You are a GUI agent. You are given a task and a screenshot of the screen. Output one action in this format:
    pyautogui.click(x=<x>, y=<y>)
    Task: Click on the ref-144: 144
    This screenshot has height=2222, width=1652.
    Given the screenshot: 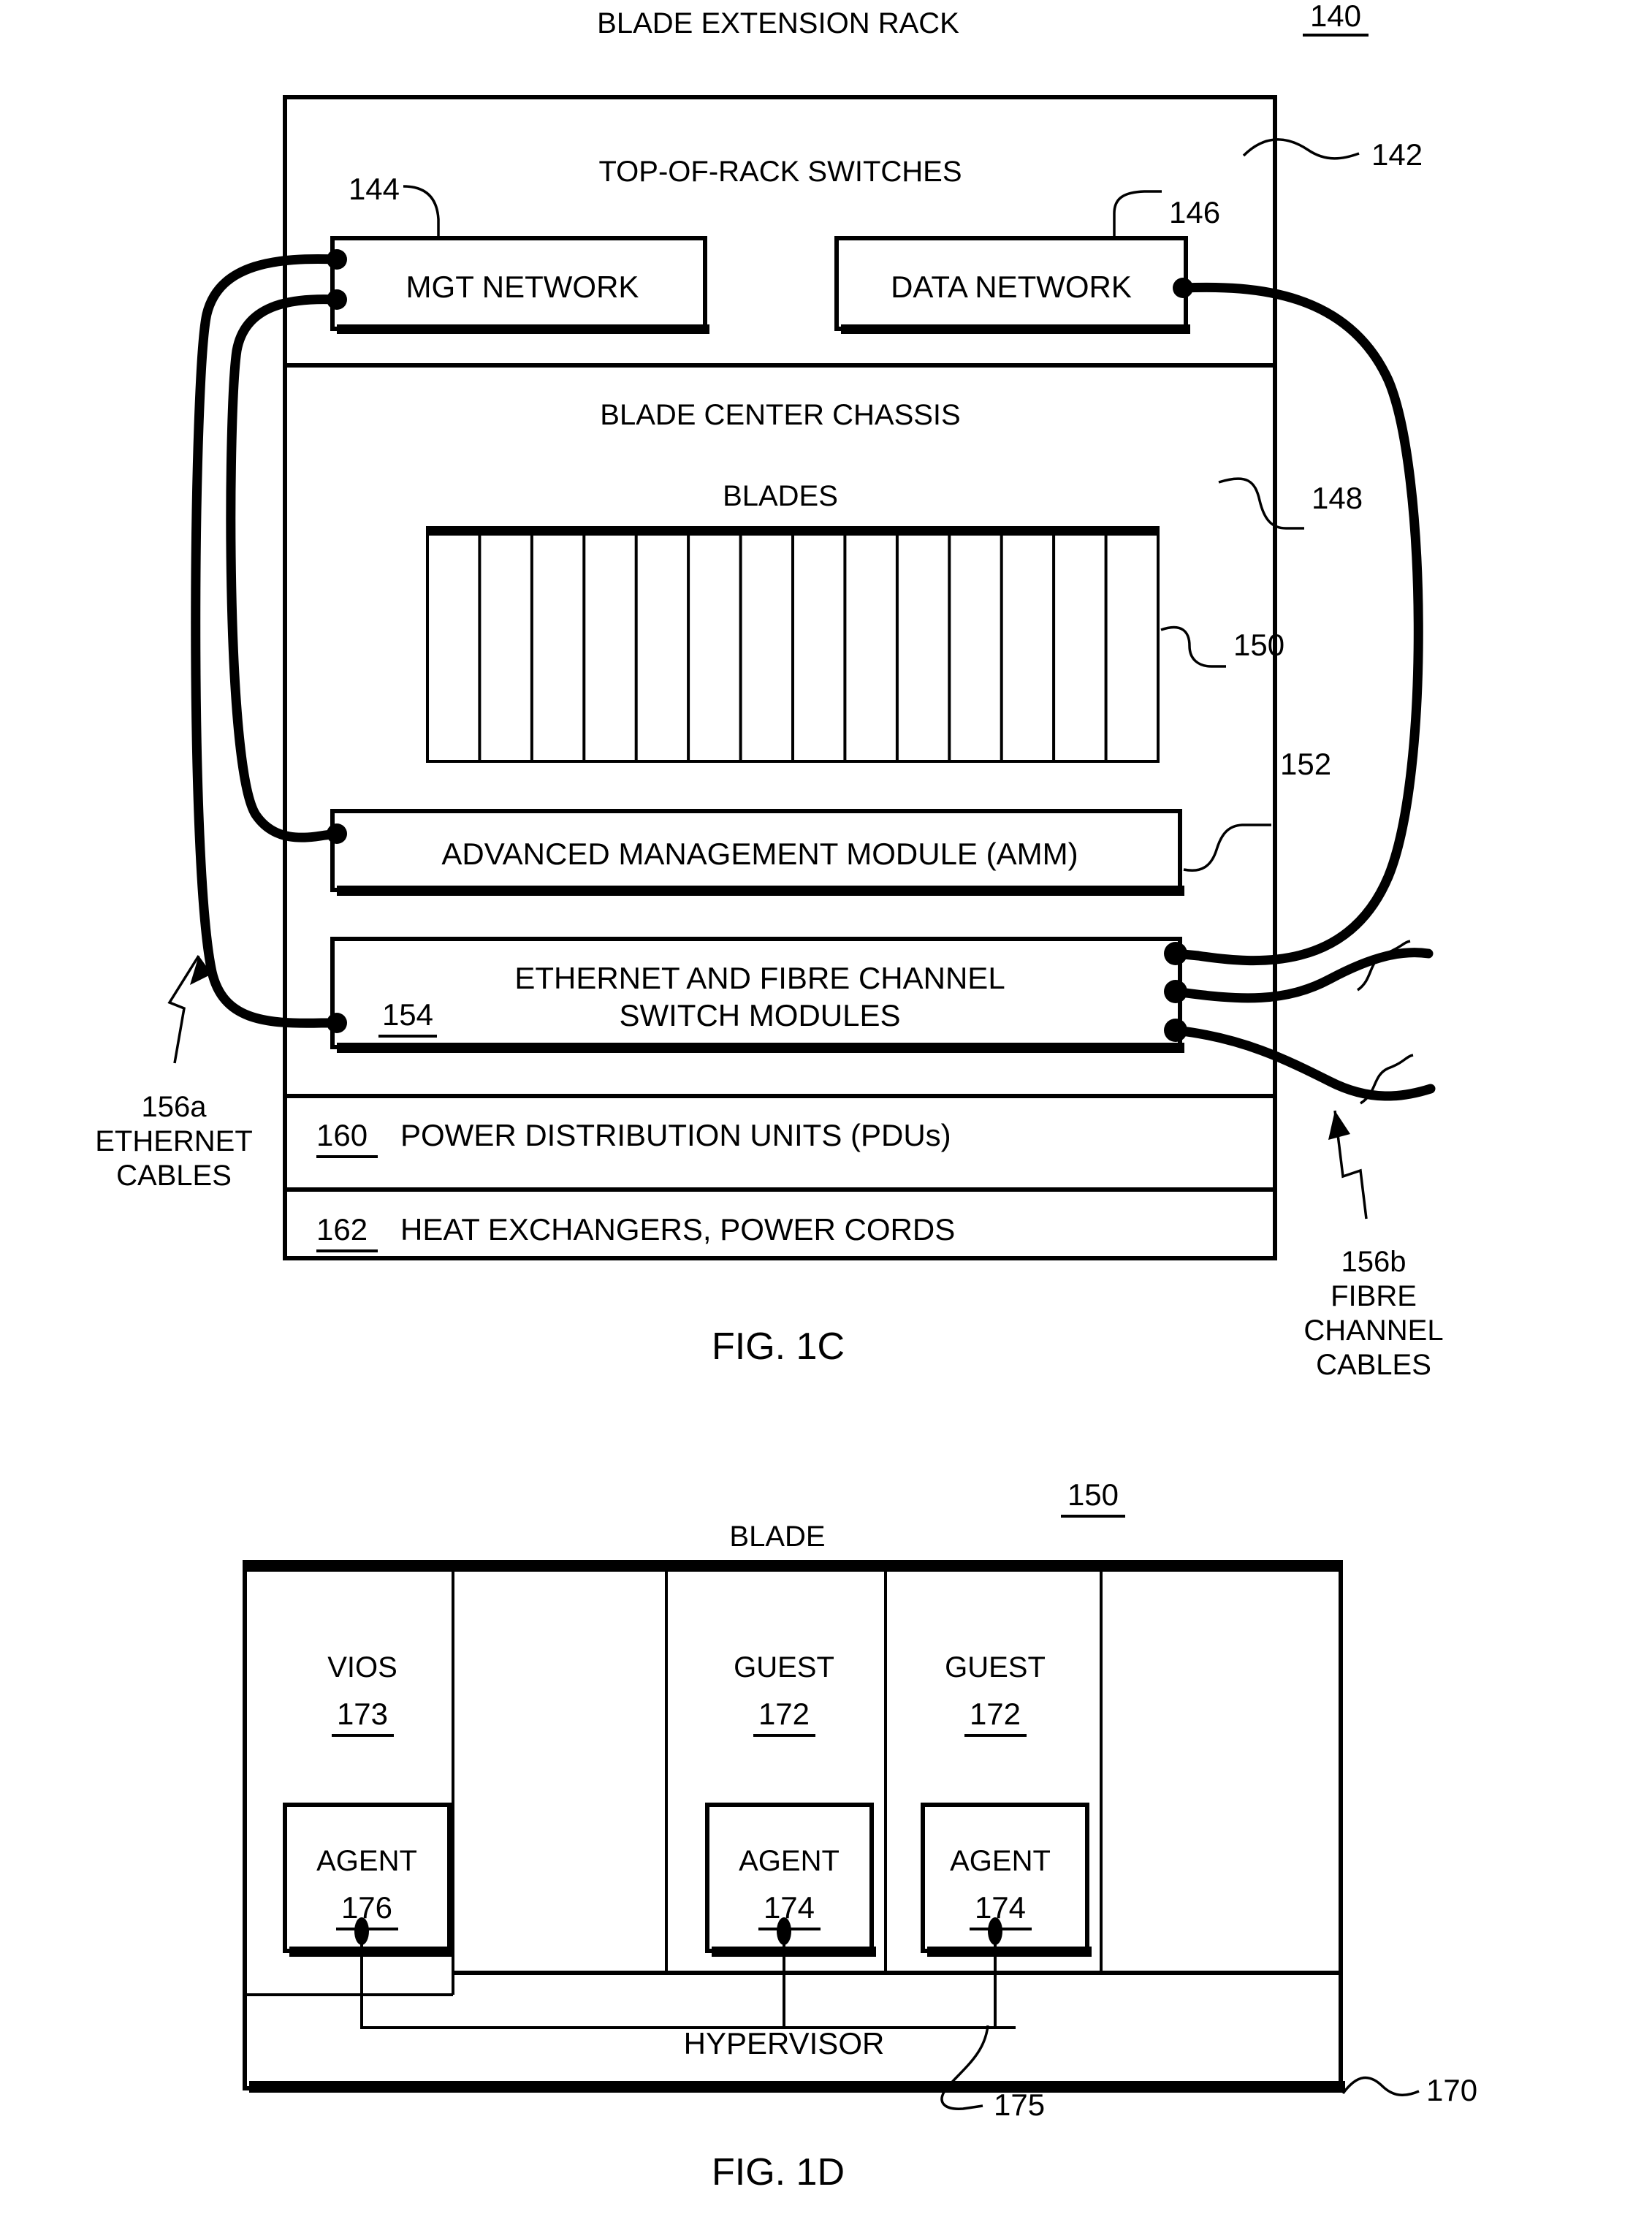 What is the action you would take?
    pyautogui.click(x=374, y=189)
    